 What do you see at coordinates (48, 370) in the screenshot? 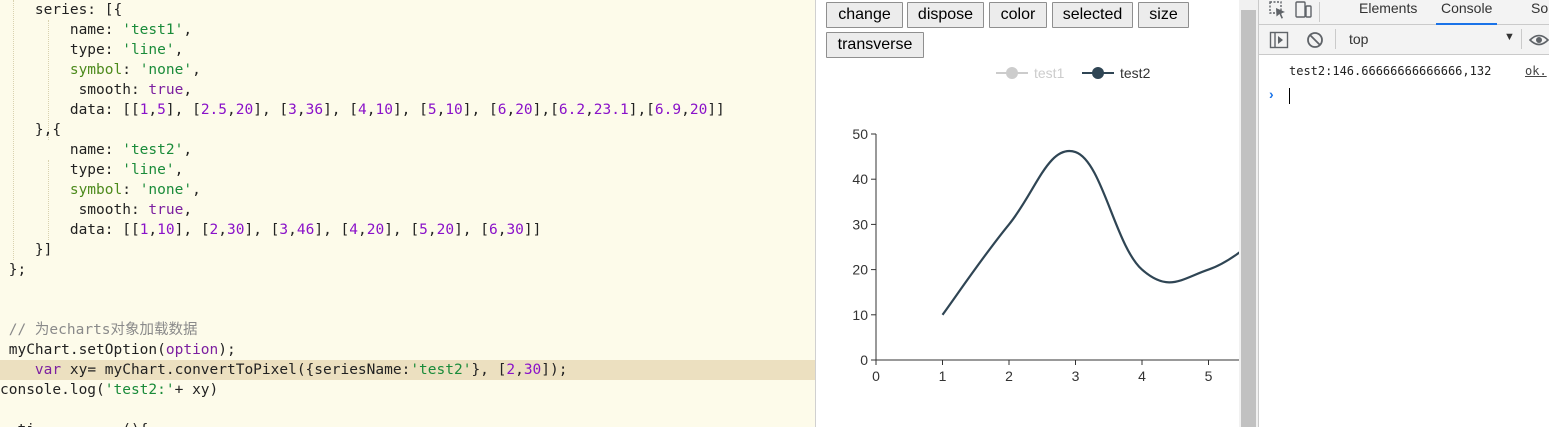
I see `code-token: var` at bounding box center [48, 370].